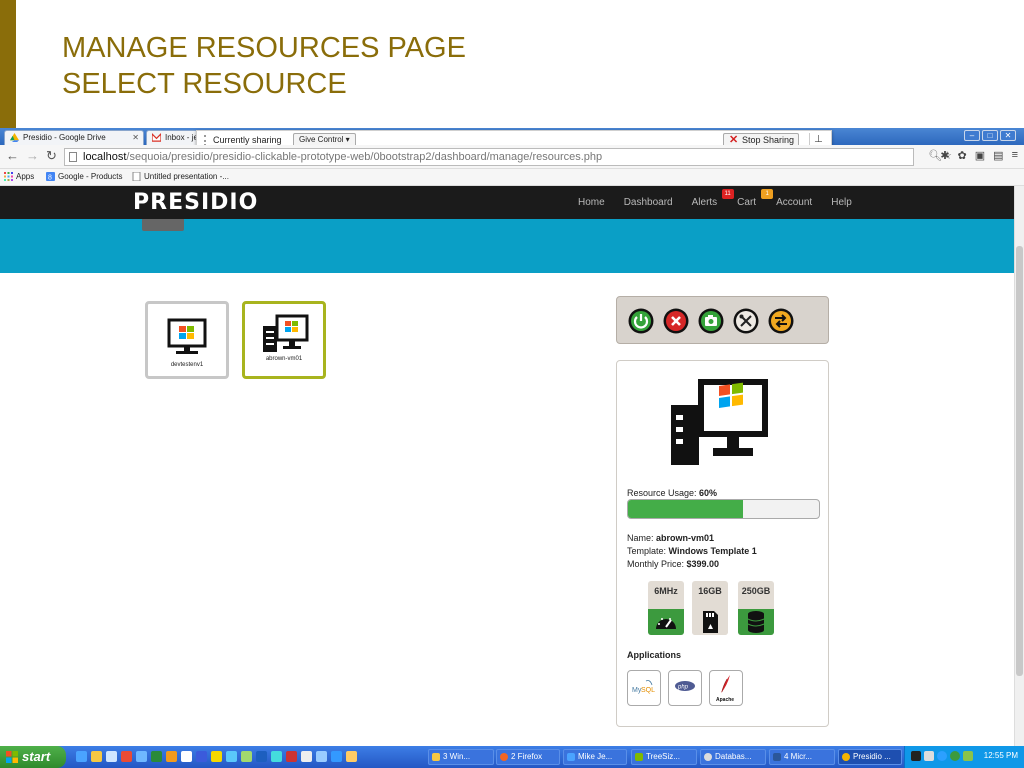 The width and height of the screenshot is (1024, 768). I want to click on tools-icon, so click(746, 321).